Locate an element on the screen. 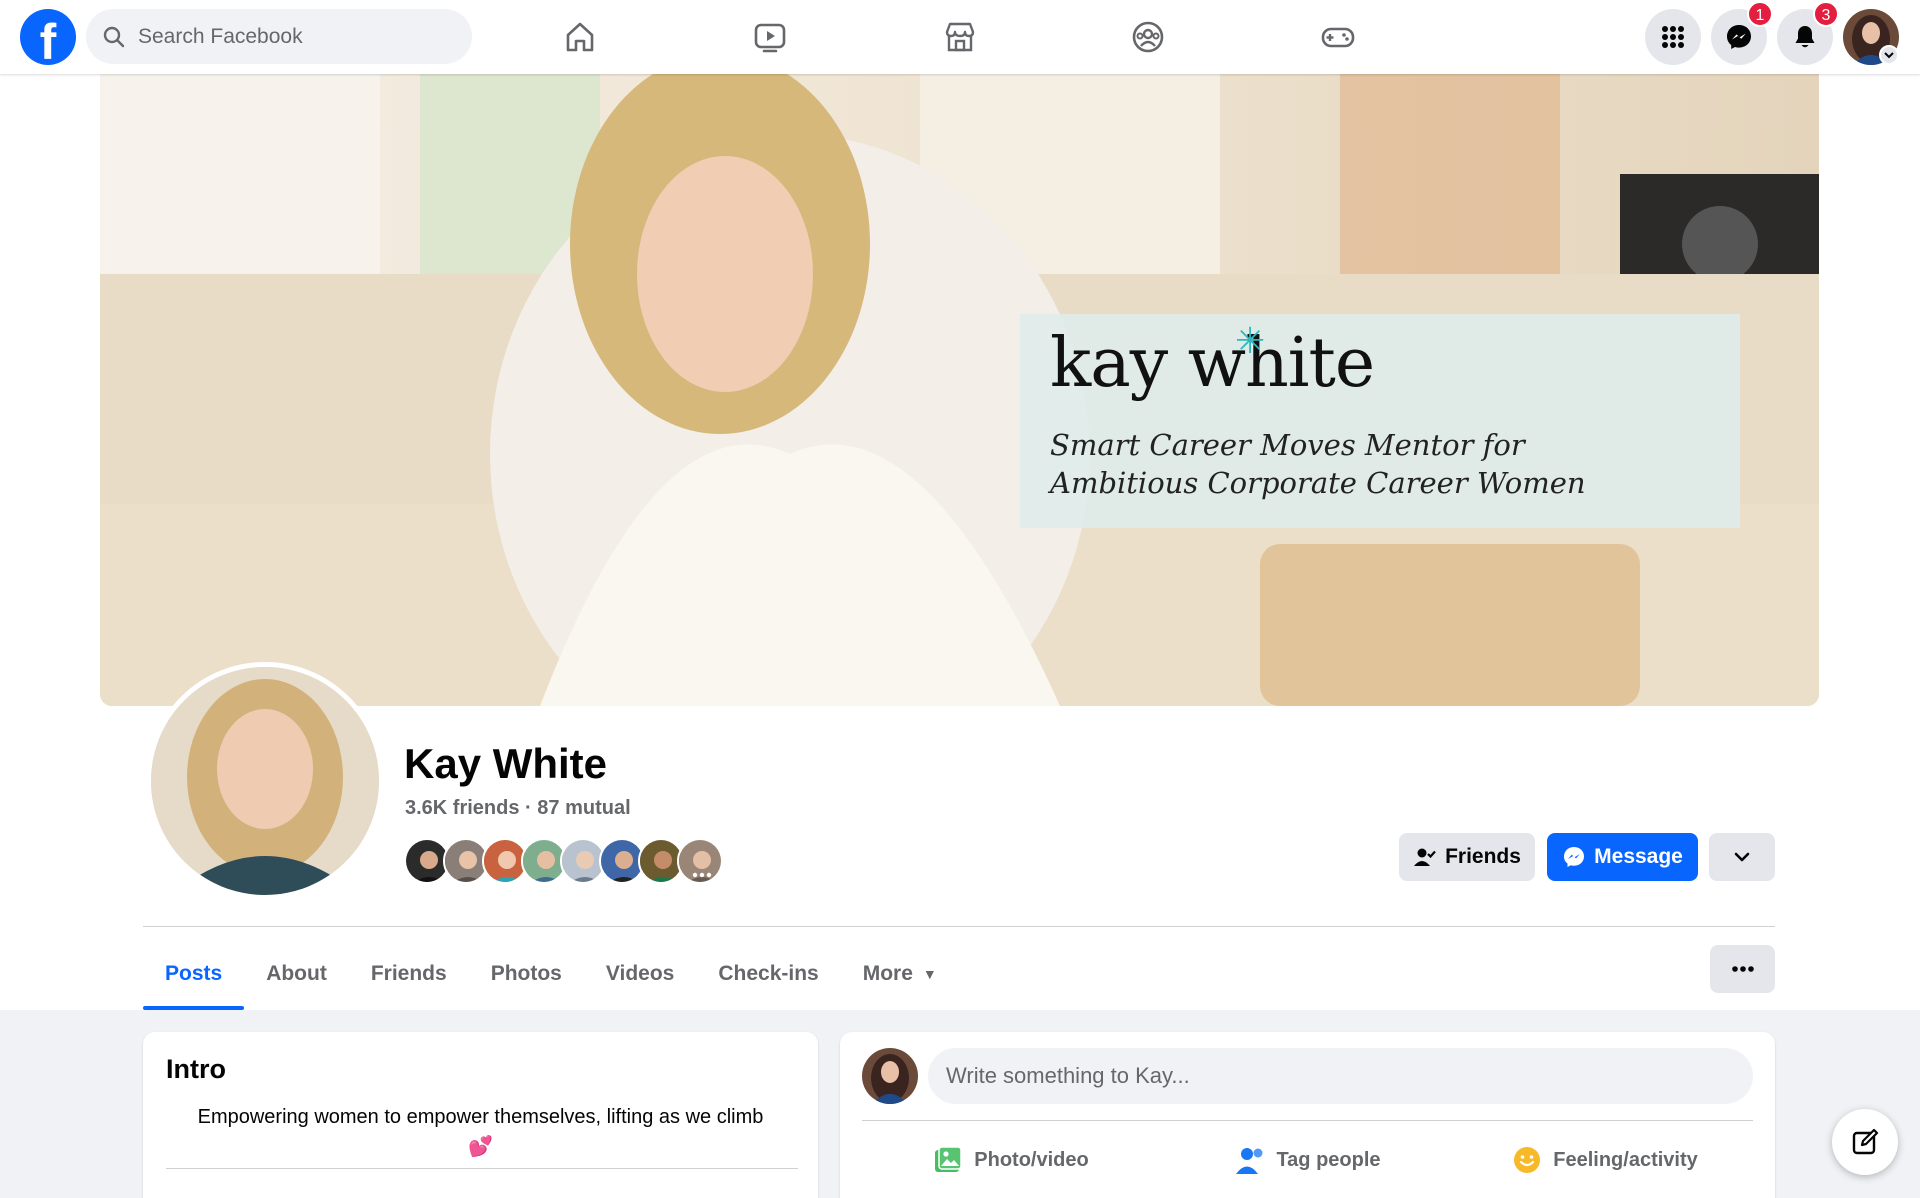 This screenshot has height=1198, width=1920. message-button: Message is located at coordinates (1622, 857).